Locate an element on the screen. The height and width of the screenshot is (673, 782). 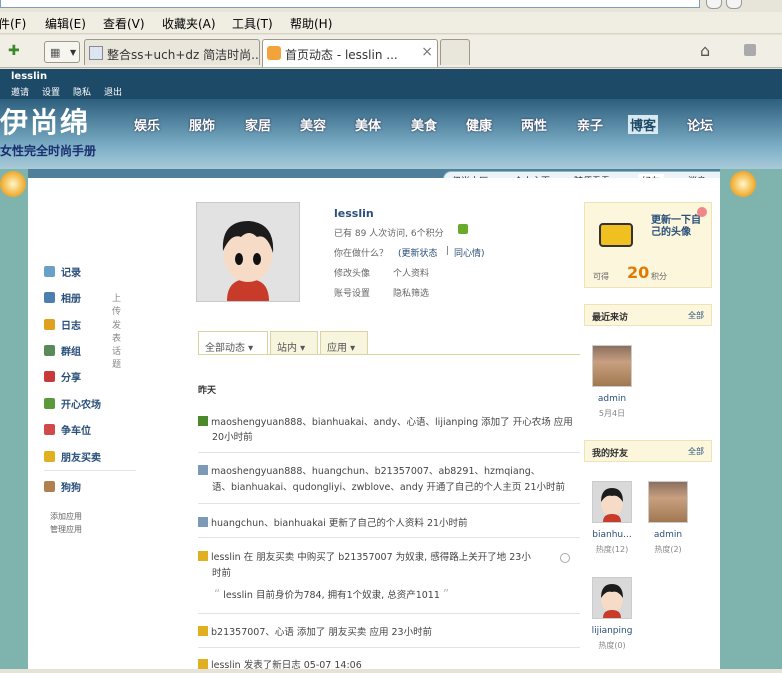
feed-time: 20小时前 is located at coordinates (232, 437).